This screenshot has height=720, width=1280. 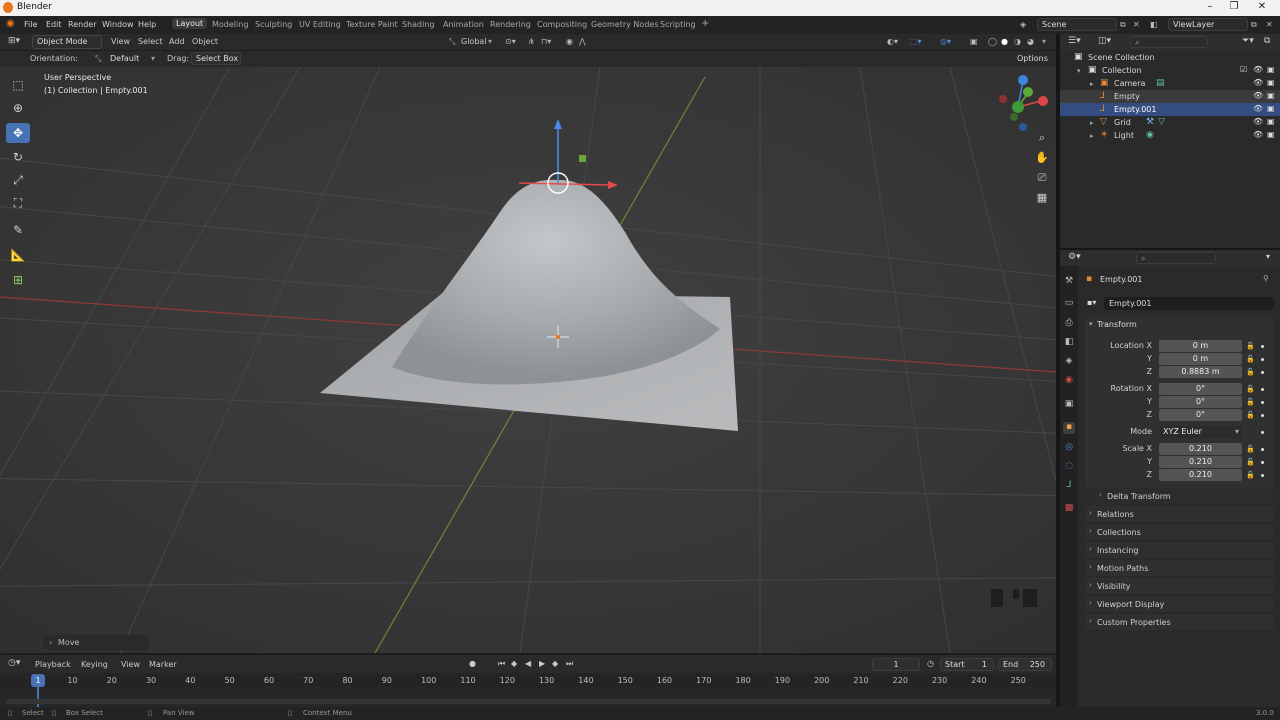 What do you see at coordinates (147, 24) in the screenshot?
I see `menu-help: Help` at bounding box center [147, 24].